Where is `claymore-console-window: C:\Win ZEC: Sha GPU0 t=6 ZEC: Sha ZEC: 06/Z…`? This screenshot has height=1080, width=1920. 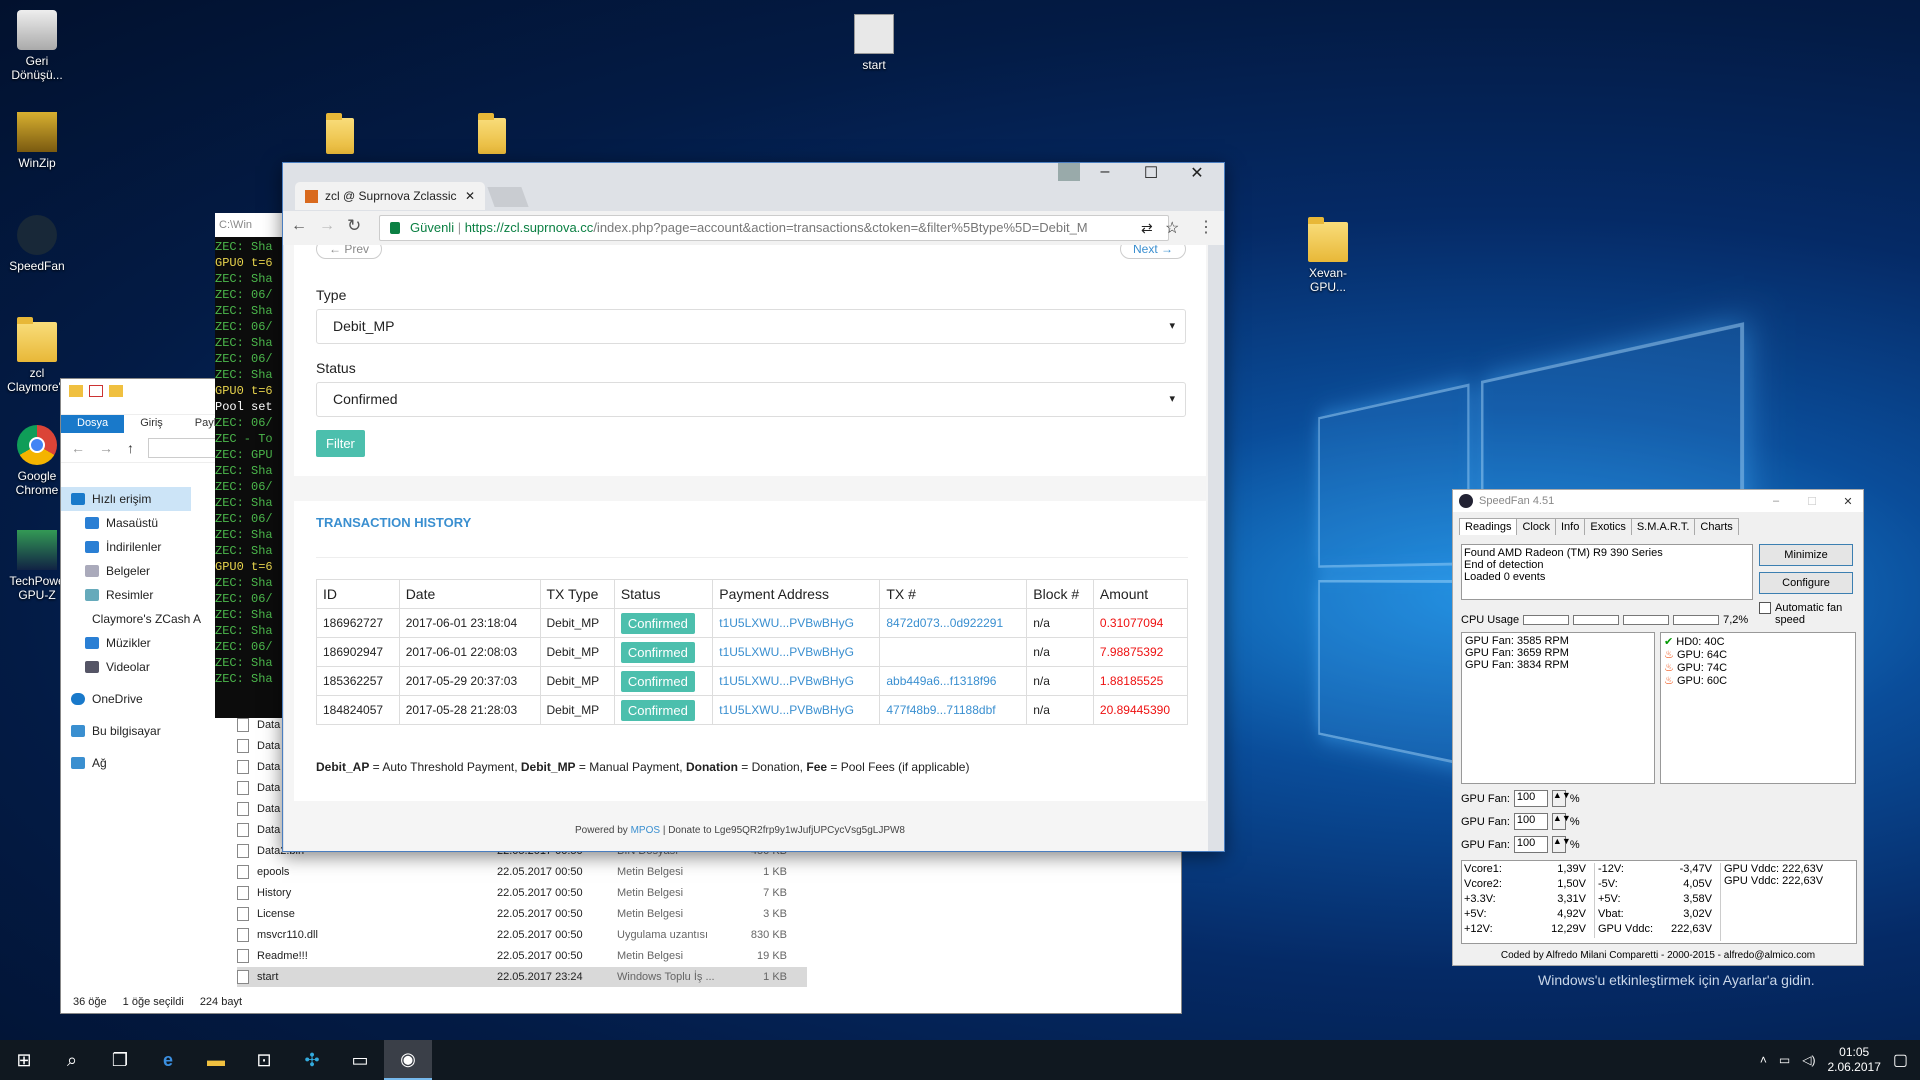 claymore-console-window: C:\Win ZEC: Sha GPU0 t=6 ZEC: Sha ZEC: 06/Z… is located at coordinates (250, 465).